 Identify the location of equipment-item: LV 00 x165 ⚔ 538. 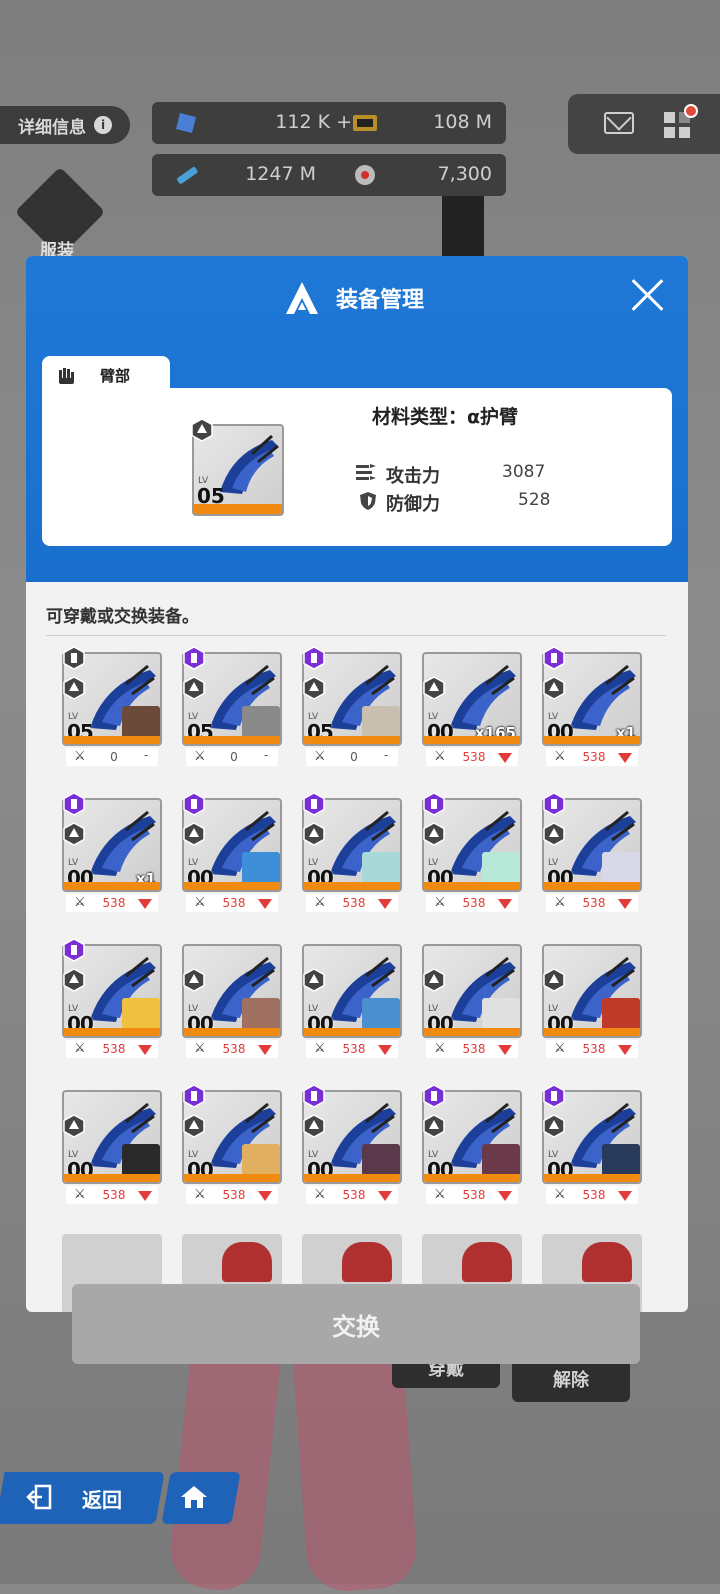
(472, 711).